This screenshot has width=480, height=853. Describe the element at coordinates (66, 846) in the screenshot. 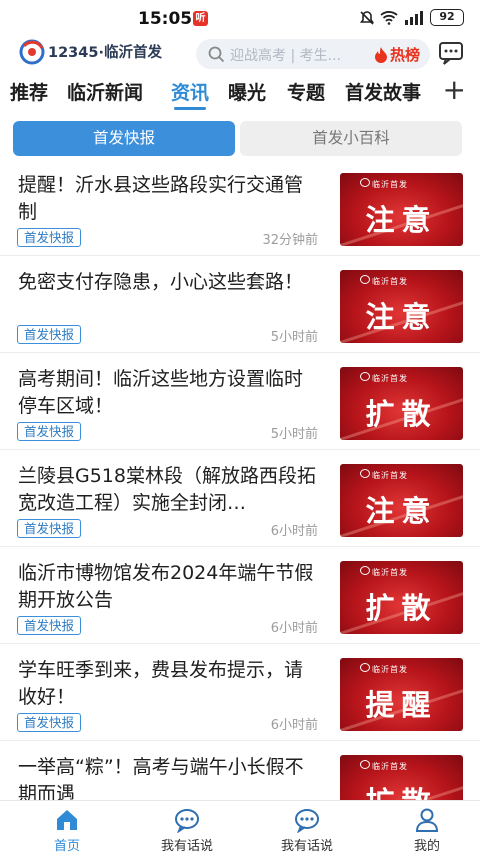

I see `nav-home-label: 首页` at that location.